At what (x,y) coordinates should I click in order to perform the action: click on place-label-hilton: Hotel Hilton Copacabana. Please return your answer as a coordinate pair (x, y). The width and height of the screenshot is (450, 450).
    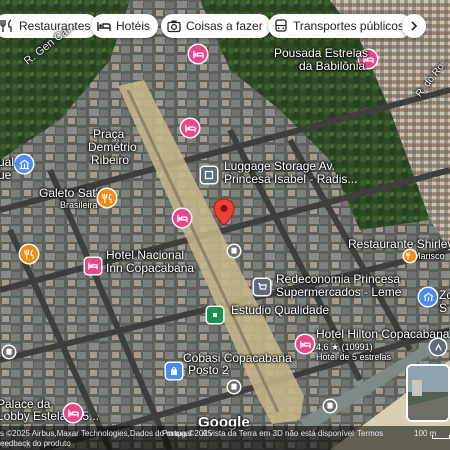
    Looking at the image, I should click on (382, 334).